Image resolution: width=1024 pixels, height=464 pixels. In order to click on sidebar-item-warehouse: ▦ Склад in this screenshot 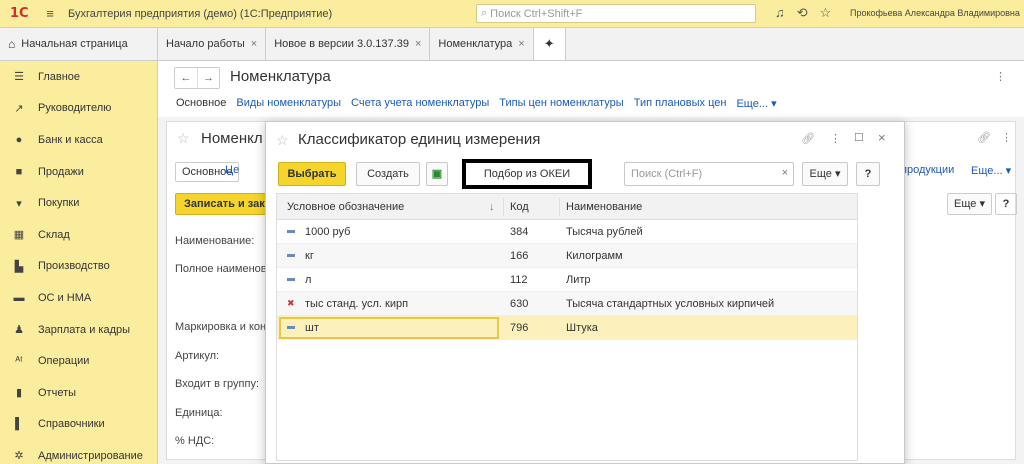, I will do `click(78, 235)`.